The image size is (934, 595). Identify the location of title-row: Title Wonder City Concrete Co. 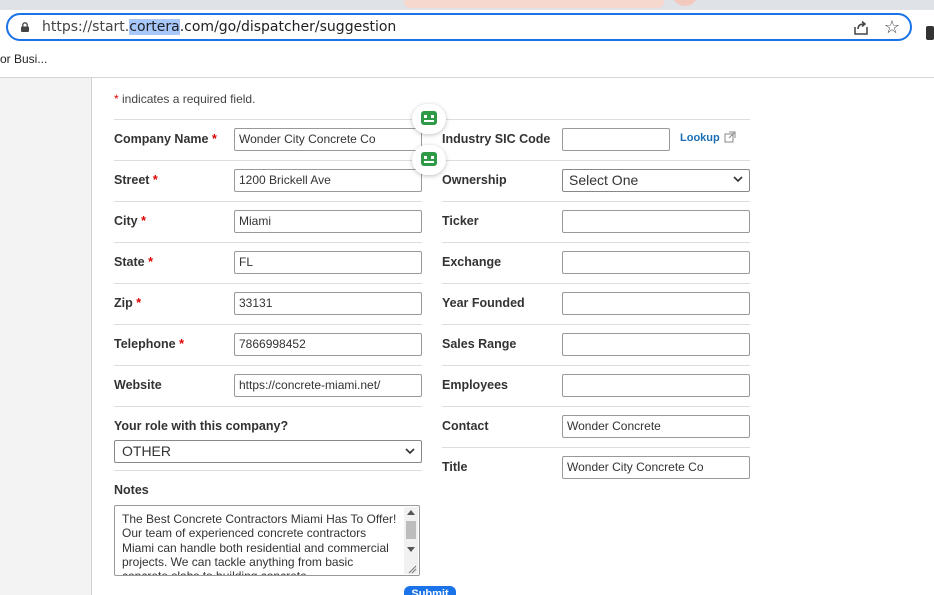
(596, 467).